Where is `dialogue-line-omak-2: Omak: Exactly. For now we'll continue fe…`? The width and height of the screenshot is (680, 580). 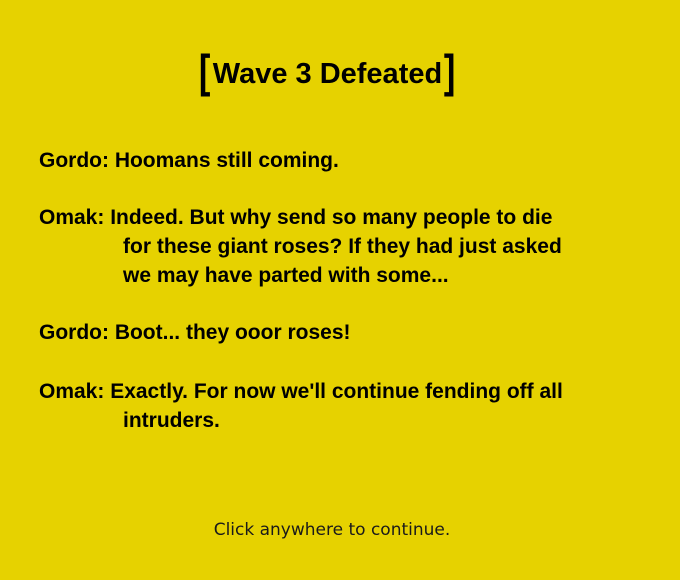 dialogue-line-omak-2: Omak: Exactly. For now we'll continue fe… is located at coordinates (301, 391).